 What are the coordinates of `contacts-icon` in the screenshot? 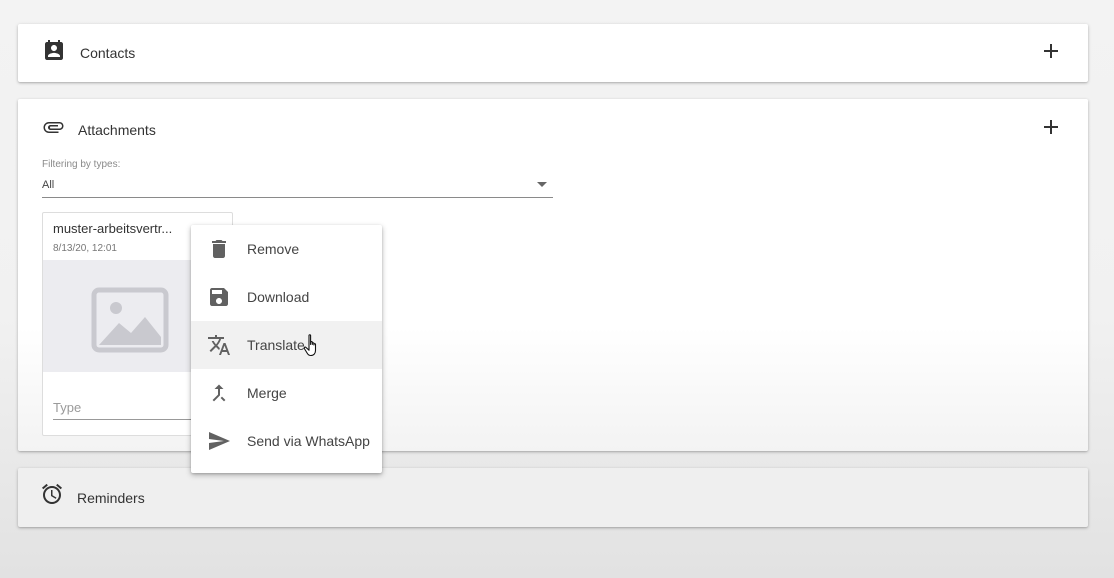 It's located at (54, 51).